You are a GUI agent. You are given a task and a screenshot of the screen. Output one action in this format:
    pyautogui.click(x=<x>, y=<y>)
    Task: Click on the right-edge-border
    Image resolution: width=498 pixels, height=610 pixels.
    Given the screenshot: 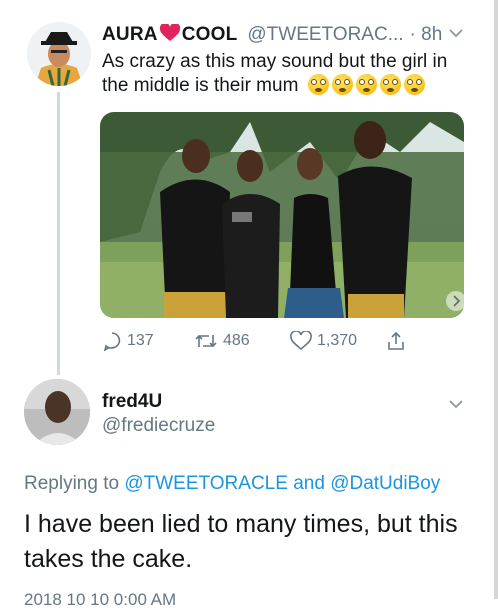 What is the action you would take?
    pyautogui.click(x=496, y=299)
    